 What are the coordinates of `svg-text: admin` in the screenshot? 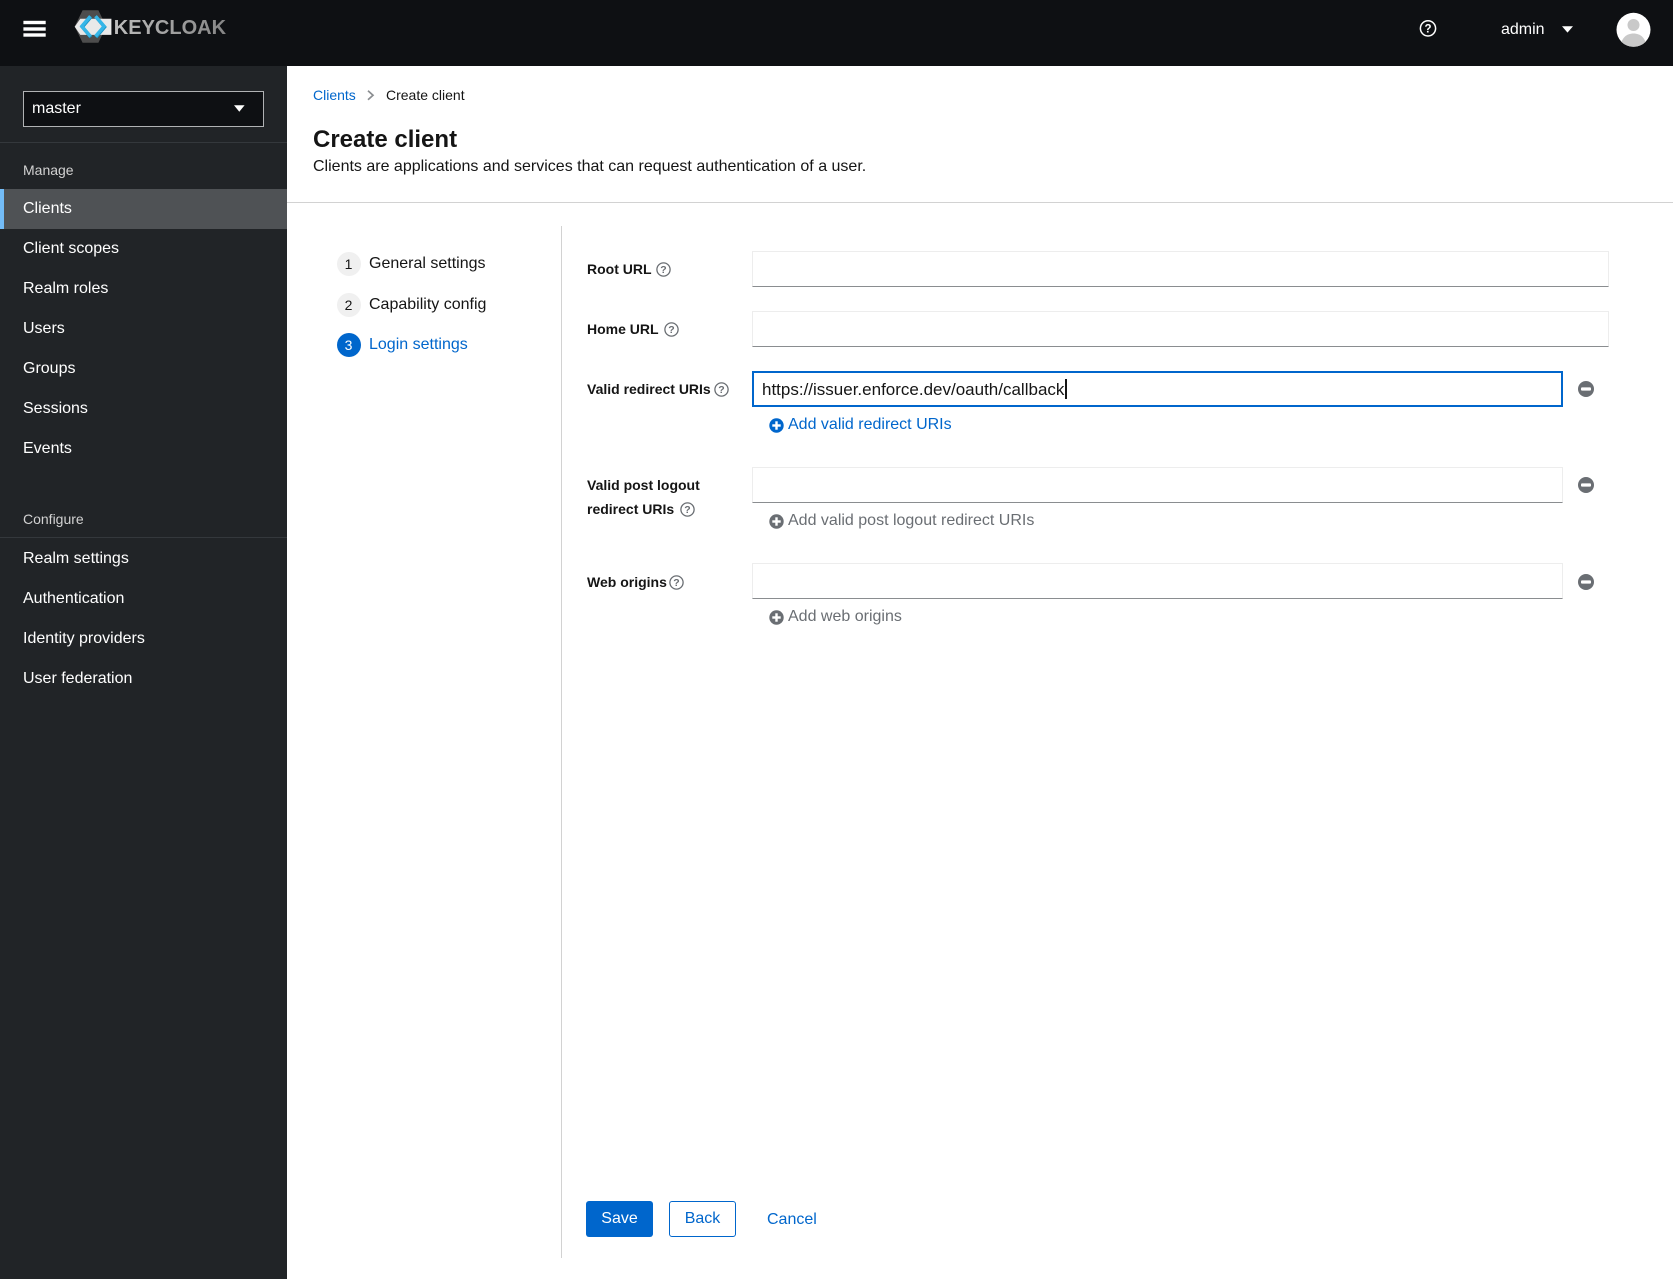 It's located at (1523, 29).